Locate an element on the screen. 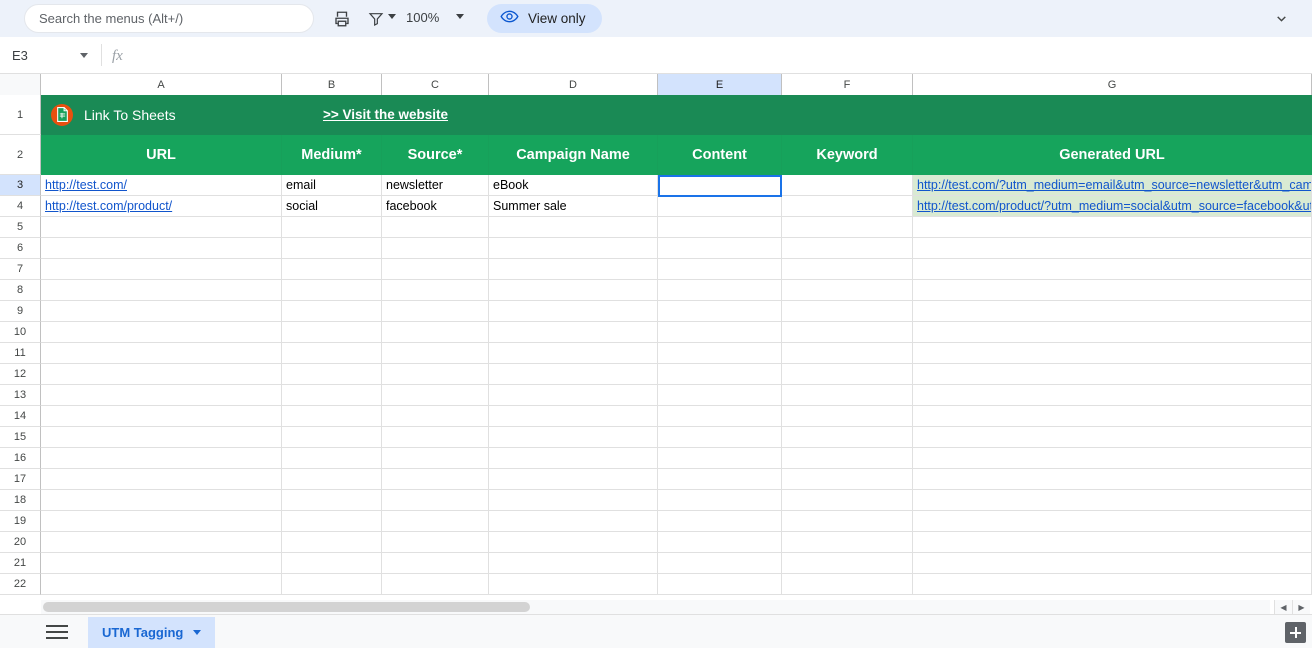 The width and height of the screenshot is (1312, 648). cell-g19 is located at coordinates (1112, 521).